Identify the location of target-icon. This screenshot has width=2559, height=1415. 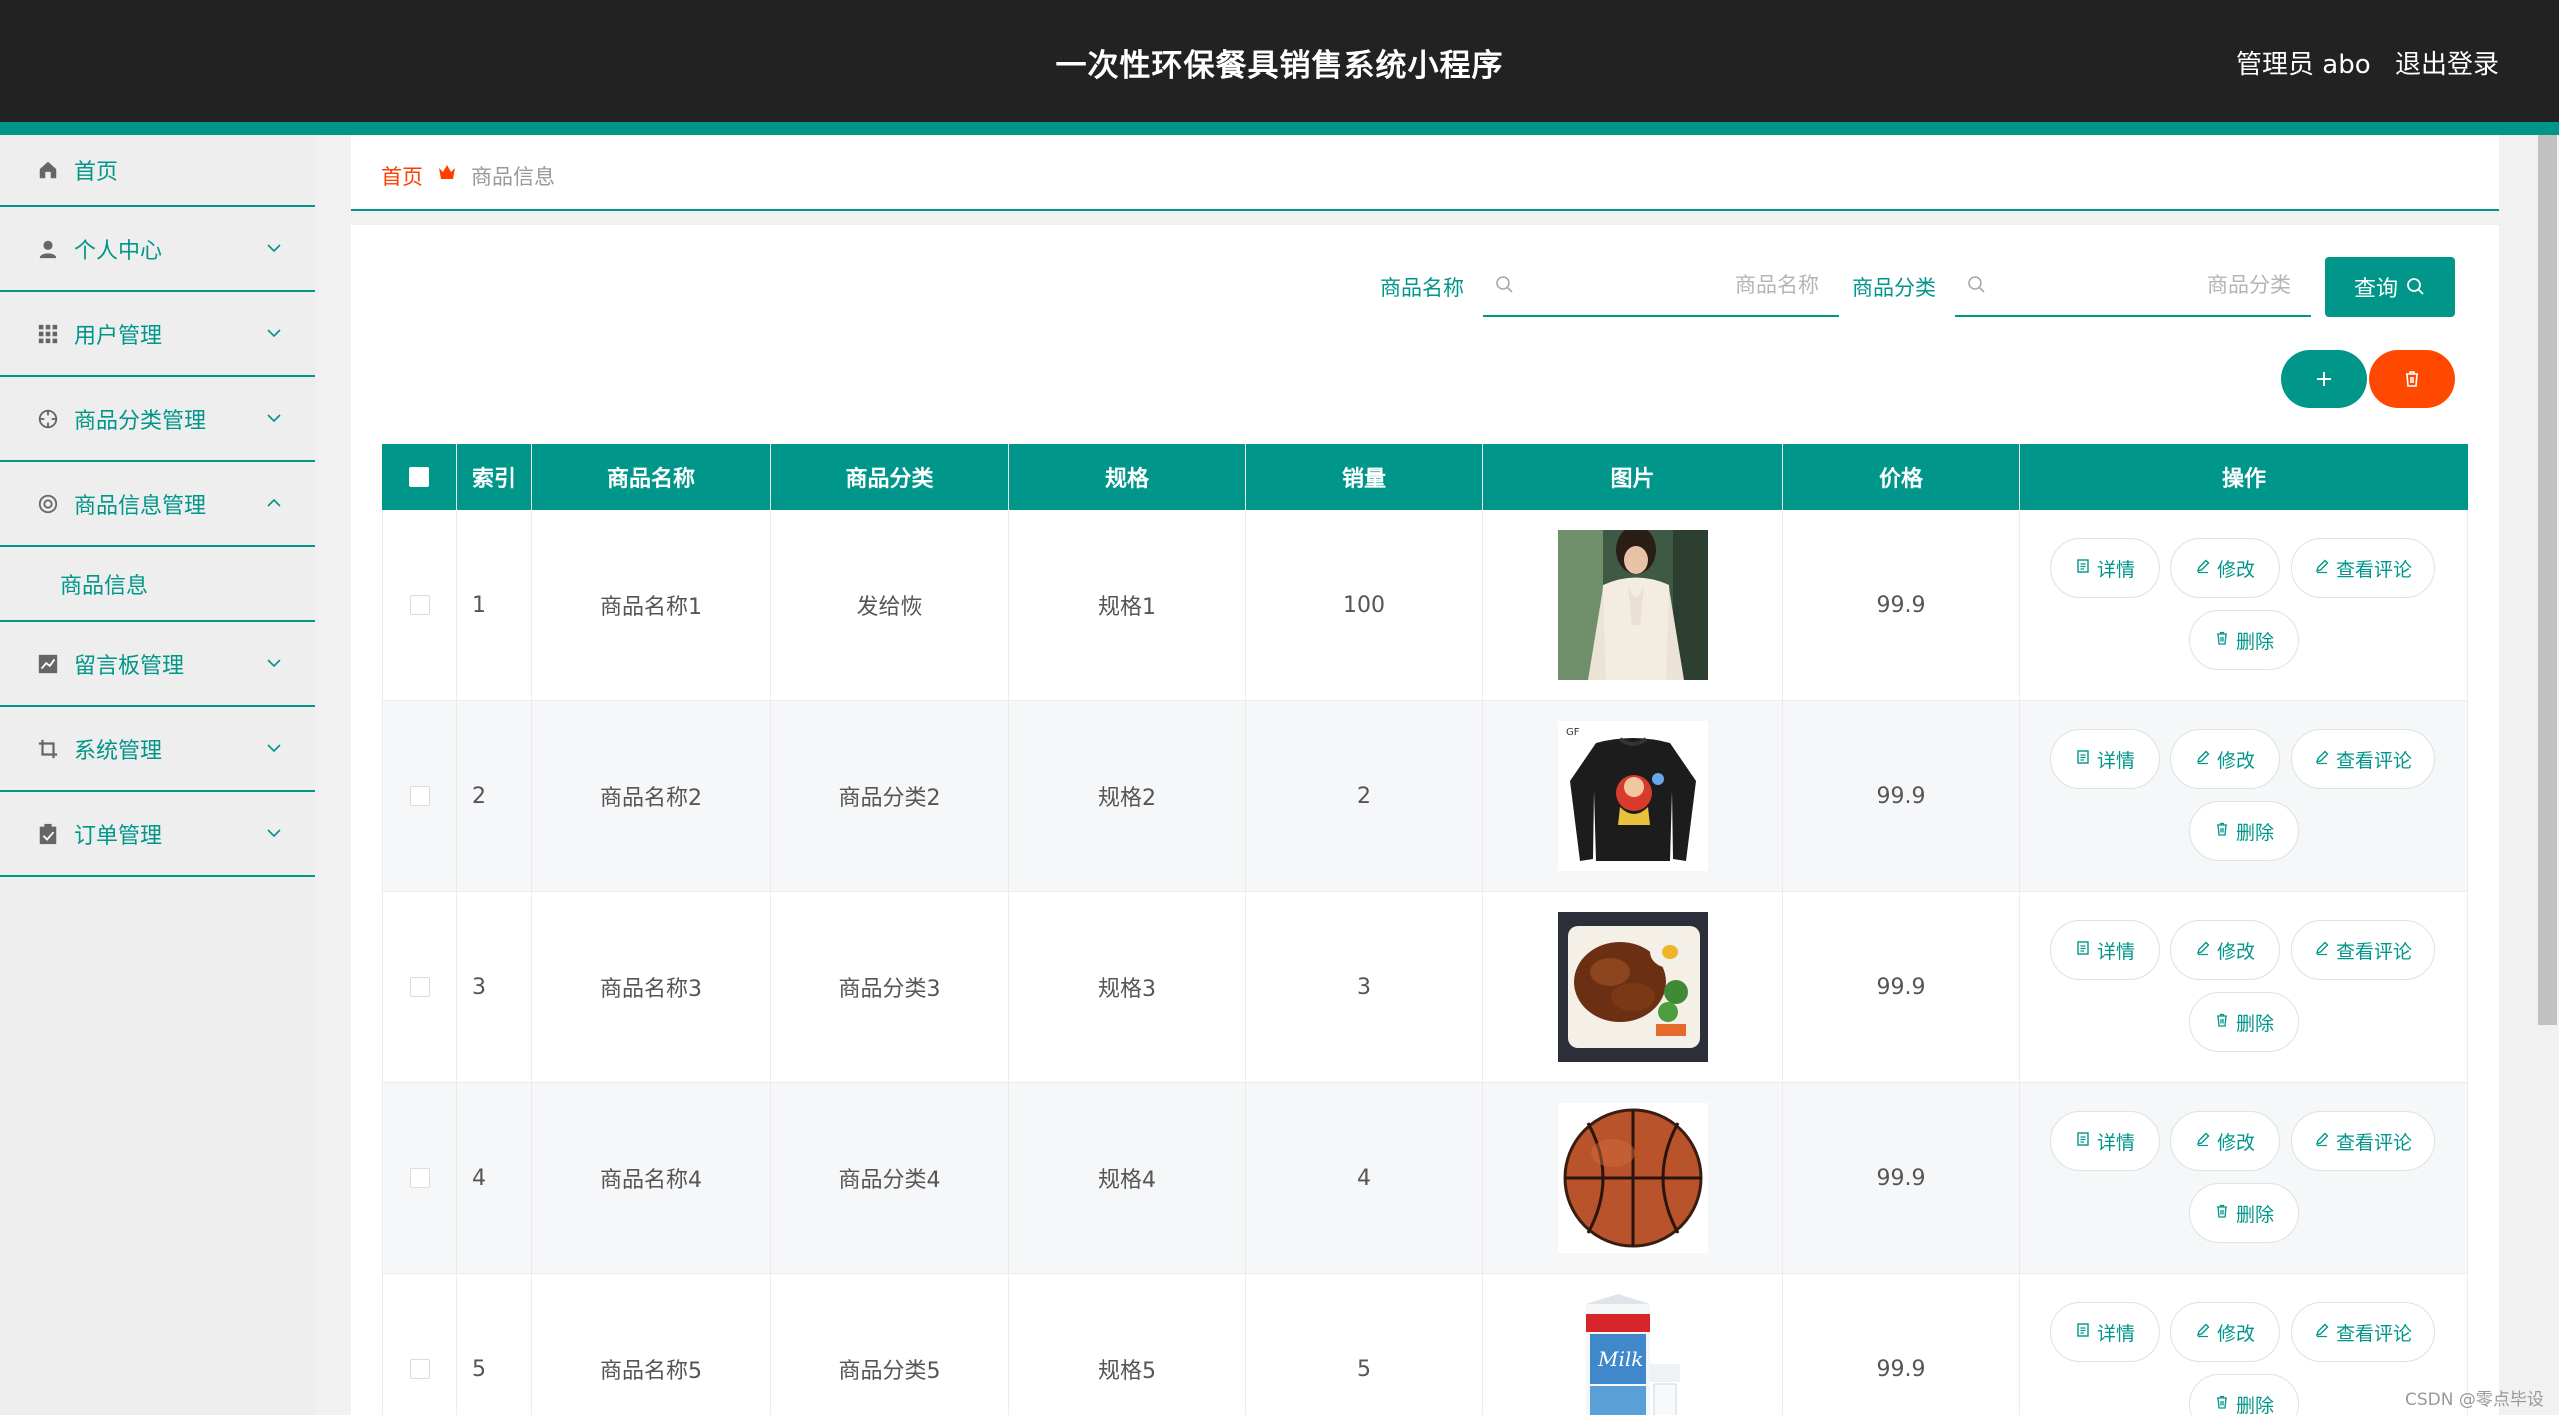
(48, 419).